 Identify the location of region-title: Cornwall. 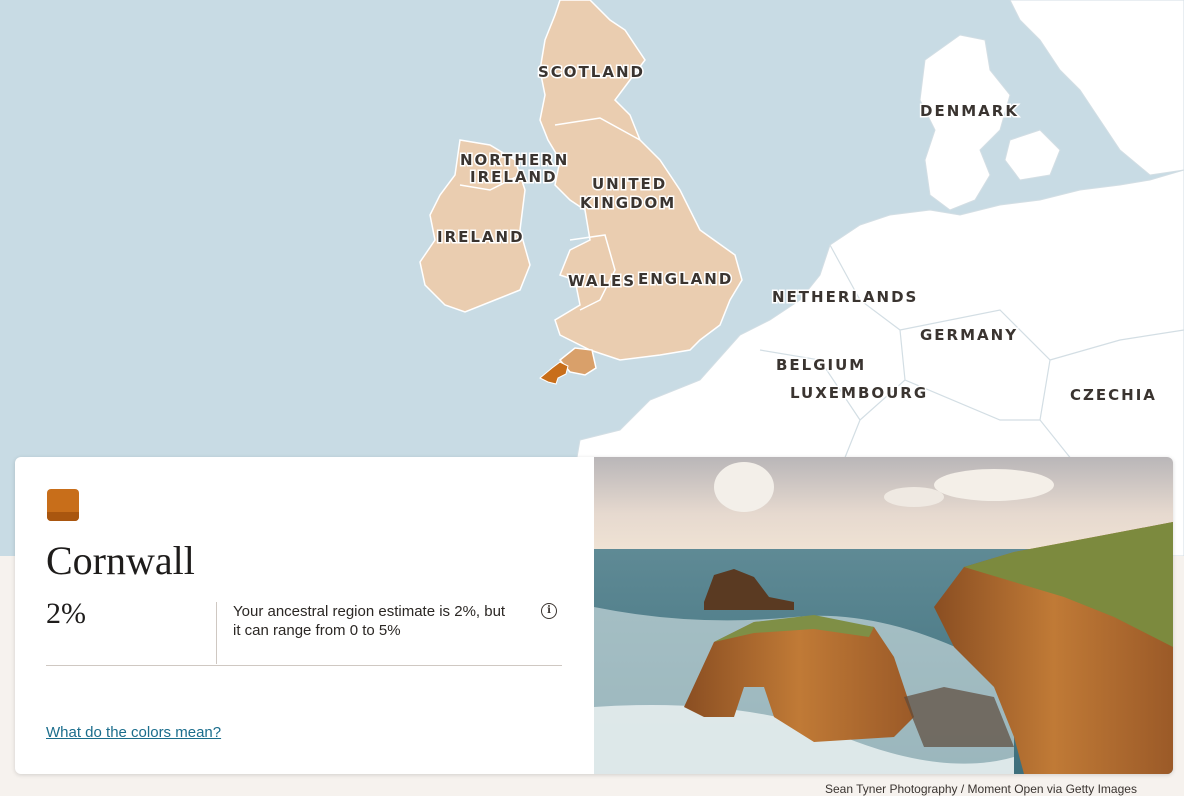
(120, 560).